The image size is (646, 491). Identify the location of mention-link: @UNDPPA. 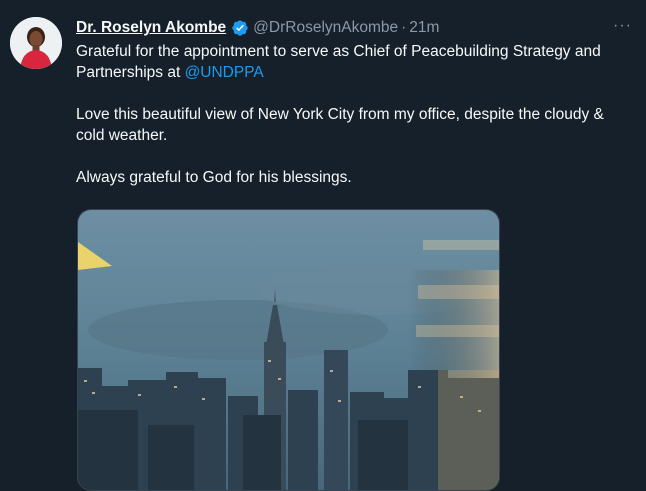
(224, 72).